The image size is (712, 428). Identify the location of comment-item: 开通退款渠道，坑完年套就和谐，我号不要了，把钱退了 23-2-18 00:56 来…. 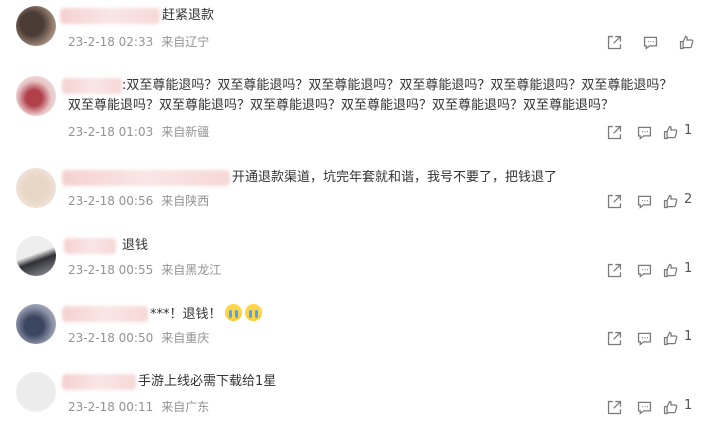
(356, 190).